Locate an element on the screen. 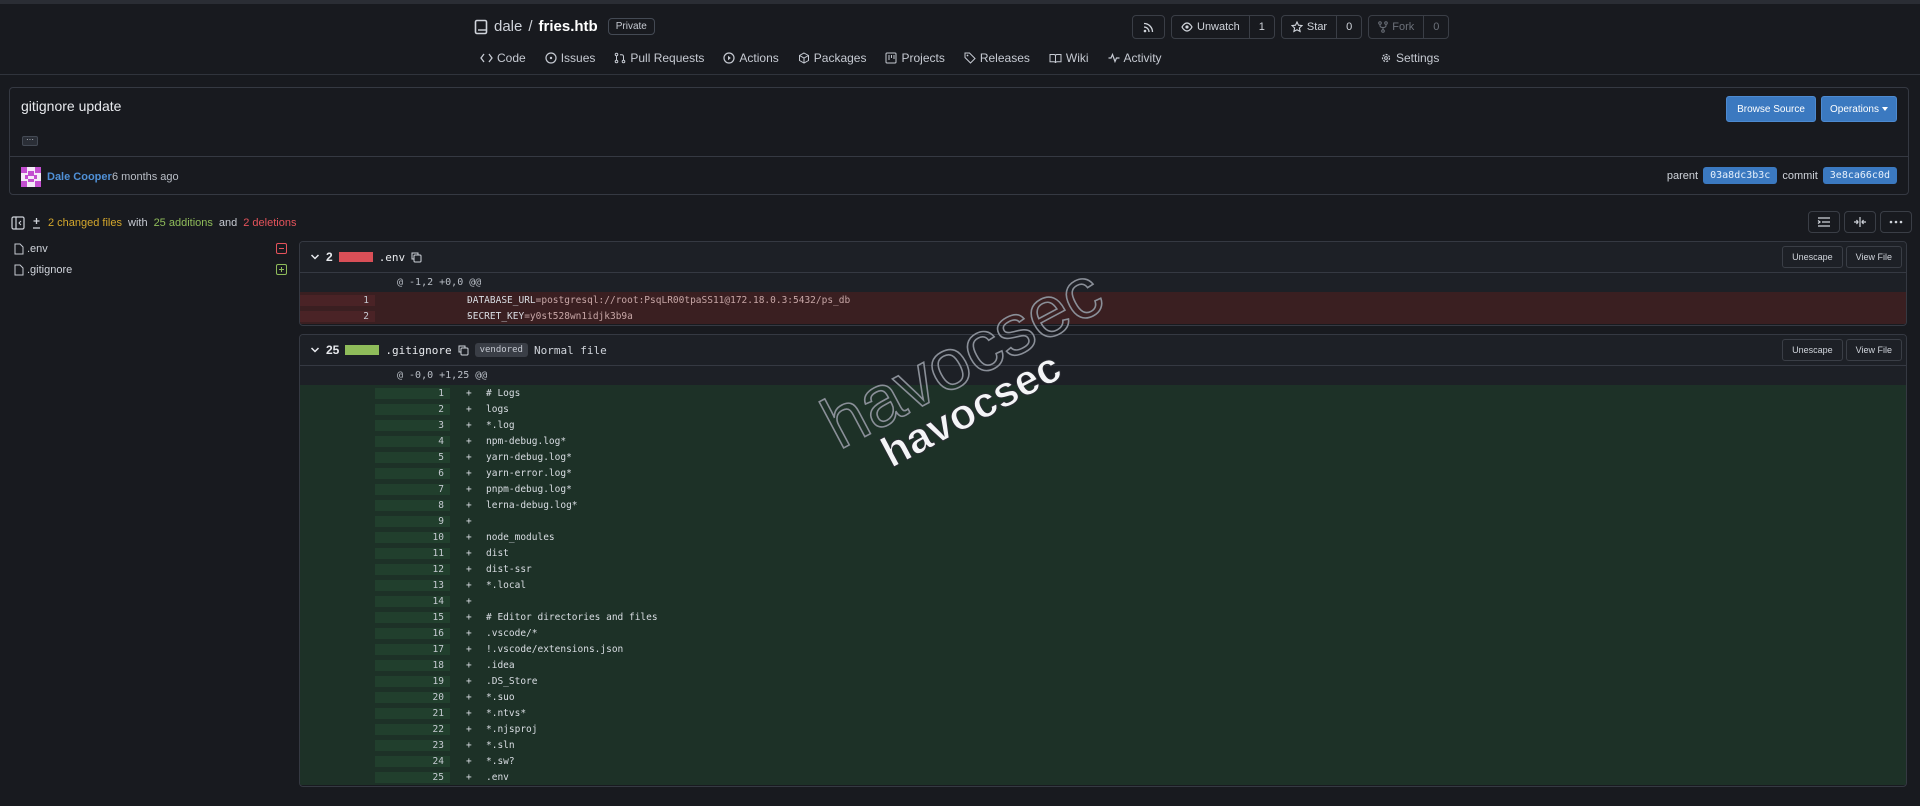 The width and height of the screenshot is (1920, 806). line-number: 19 is located at coordinates (412, 681).